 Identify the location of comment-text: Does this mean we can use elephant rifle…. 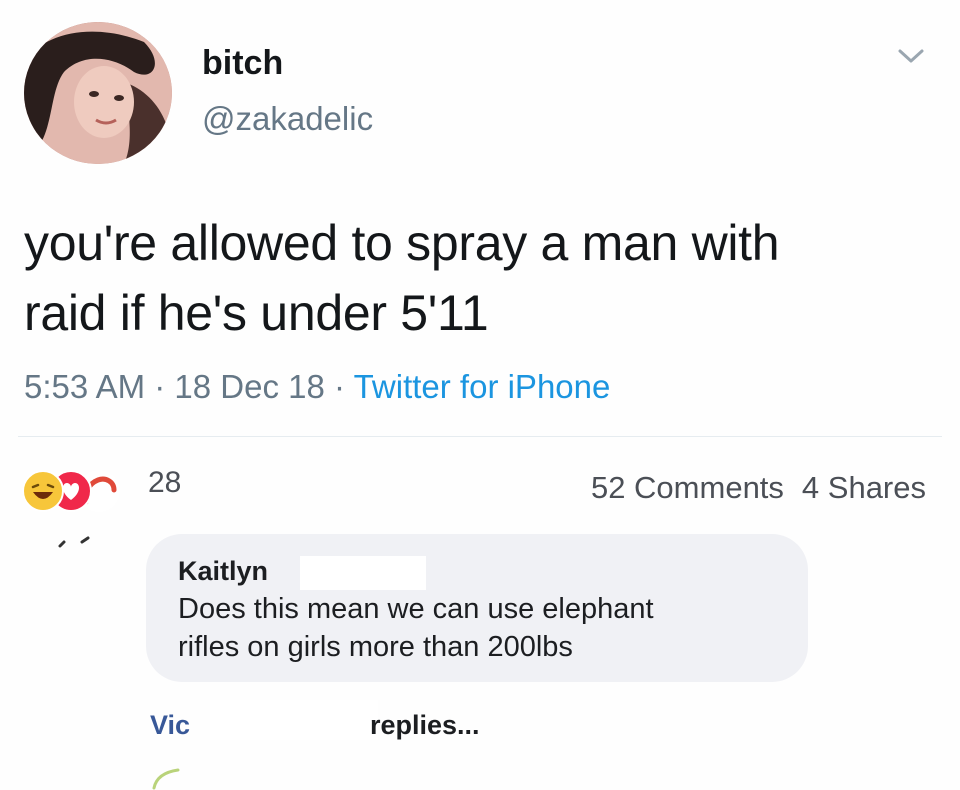
(488, 628).